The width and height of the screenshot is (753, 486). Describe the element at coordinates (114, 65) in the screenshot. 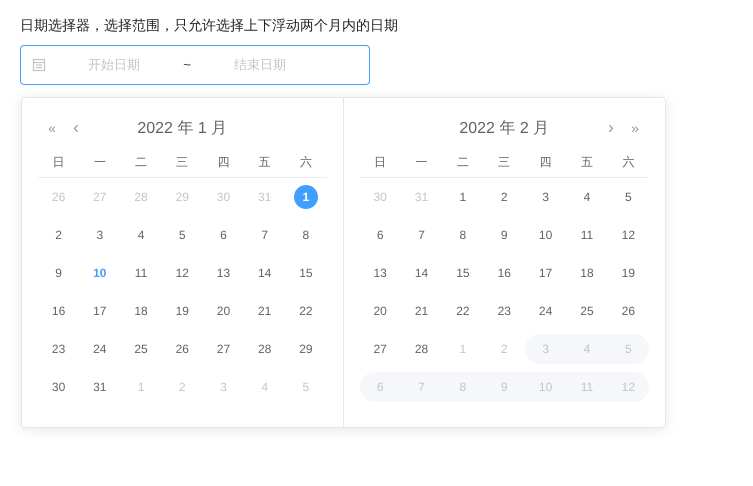

I see `start-date-input: 开始日期` at that location.